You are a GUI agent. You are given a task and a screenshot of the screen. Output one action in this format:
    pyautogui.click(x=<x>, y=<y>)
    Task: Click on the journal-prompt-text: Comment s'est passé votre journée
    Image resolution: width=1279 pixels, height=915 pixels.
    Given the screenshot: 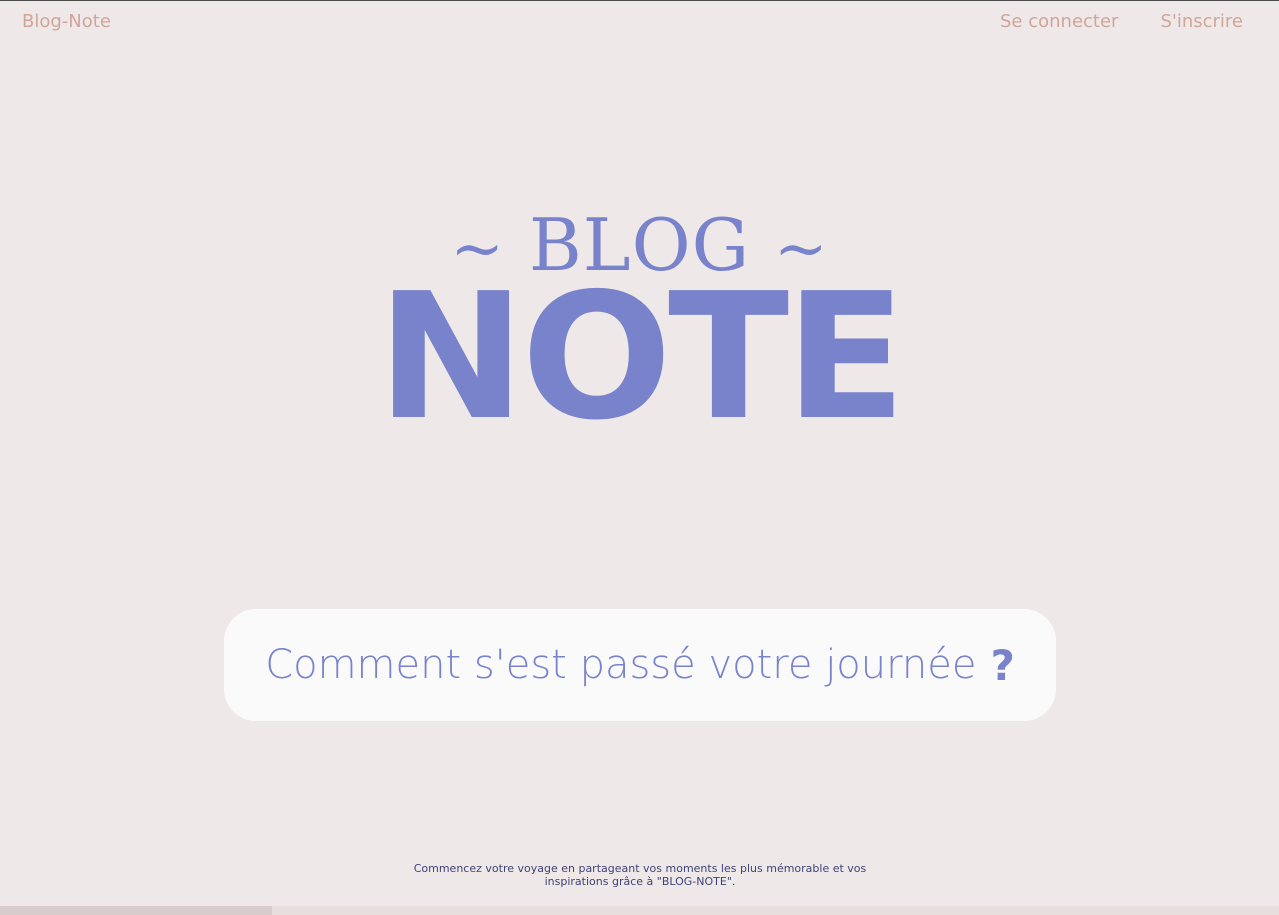 What is the action you would take?
    pyautogui.click(x=621, y=665)
    